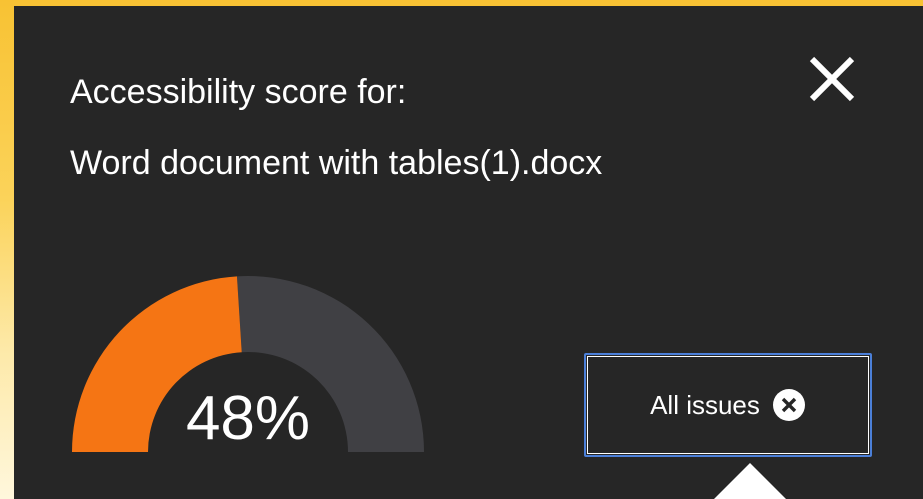 The width and height of the screenshot is (923, 499). I want to click on panel-title: Accessibility score for:, so click(238, 92).